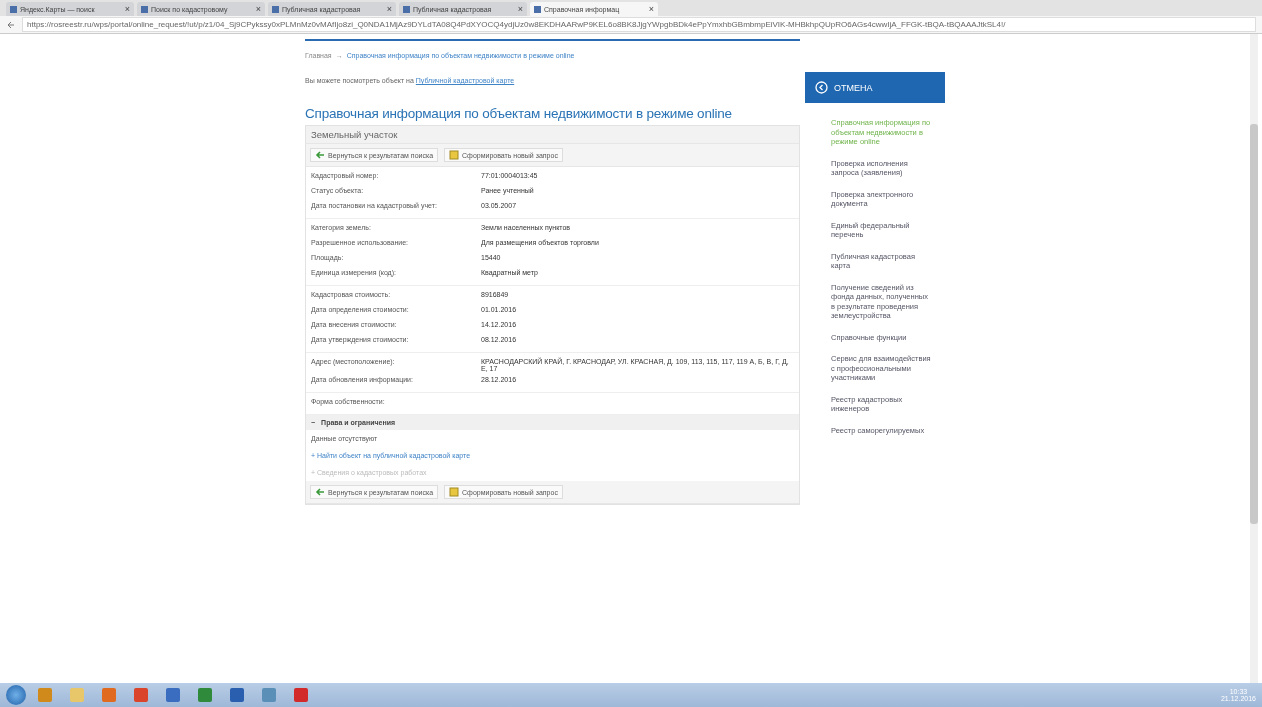  I want to click on panel-header: Земельный участок, so click(552, 135).